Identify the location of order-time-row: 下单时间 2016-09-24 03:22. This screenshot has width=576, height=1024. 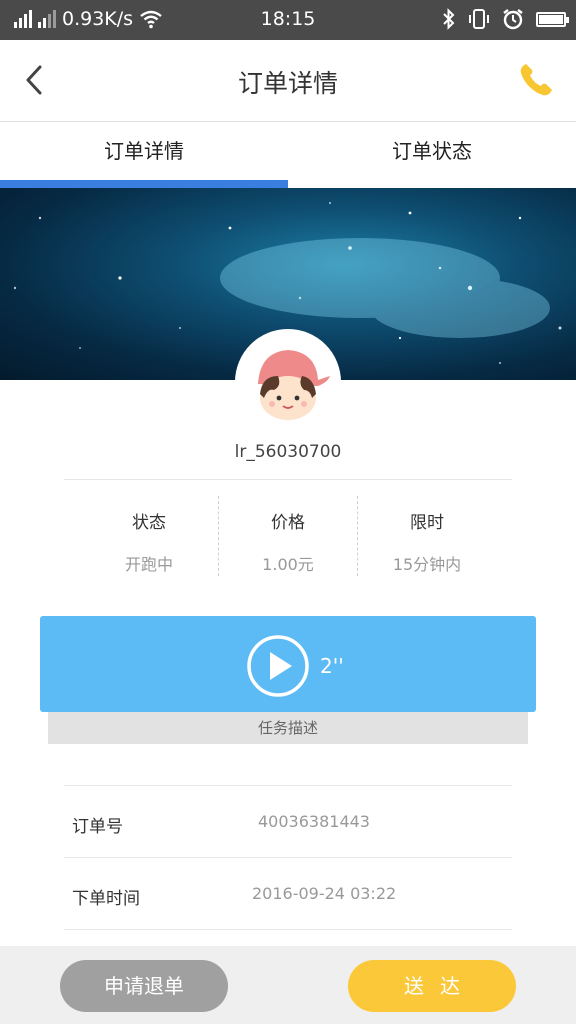
(288, 894).